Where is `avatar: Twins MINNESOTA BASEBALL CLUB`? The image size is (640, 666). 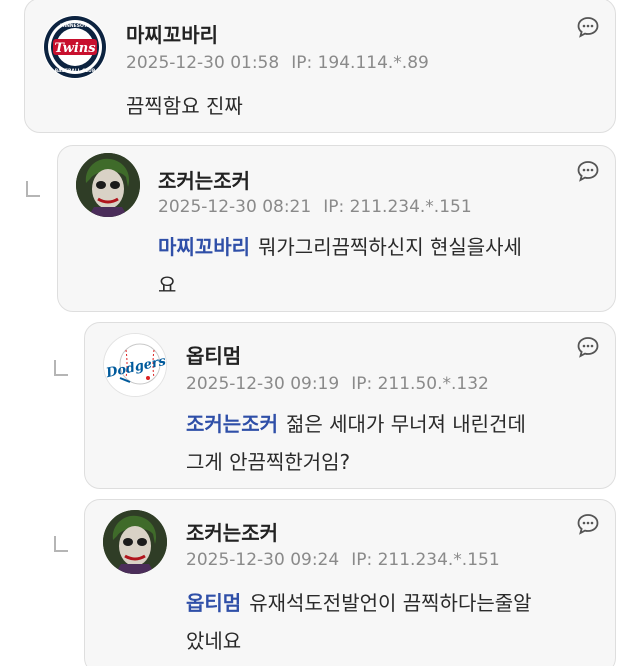 avatar: Twins MINNESOTA BASEBALL CLUB is located at coordinates (75, 47).